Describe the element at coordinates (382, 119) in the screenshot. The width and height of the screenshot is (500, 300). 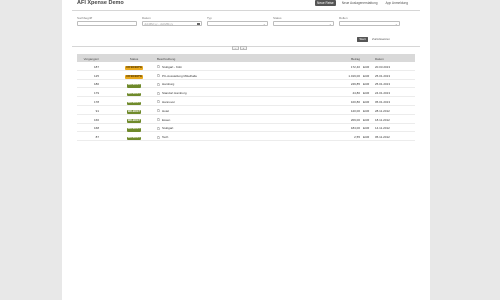
I see `cell-datum: 18.11.2012` at that location.